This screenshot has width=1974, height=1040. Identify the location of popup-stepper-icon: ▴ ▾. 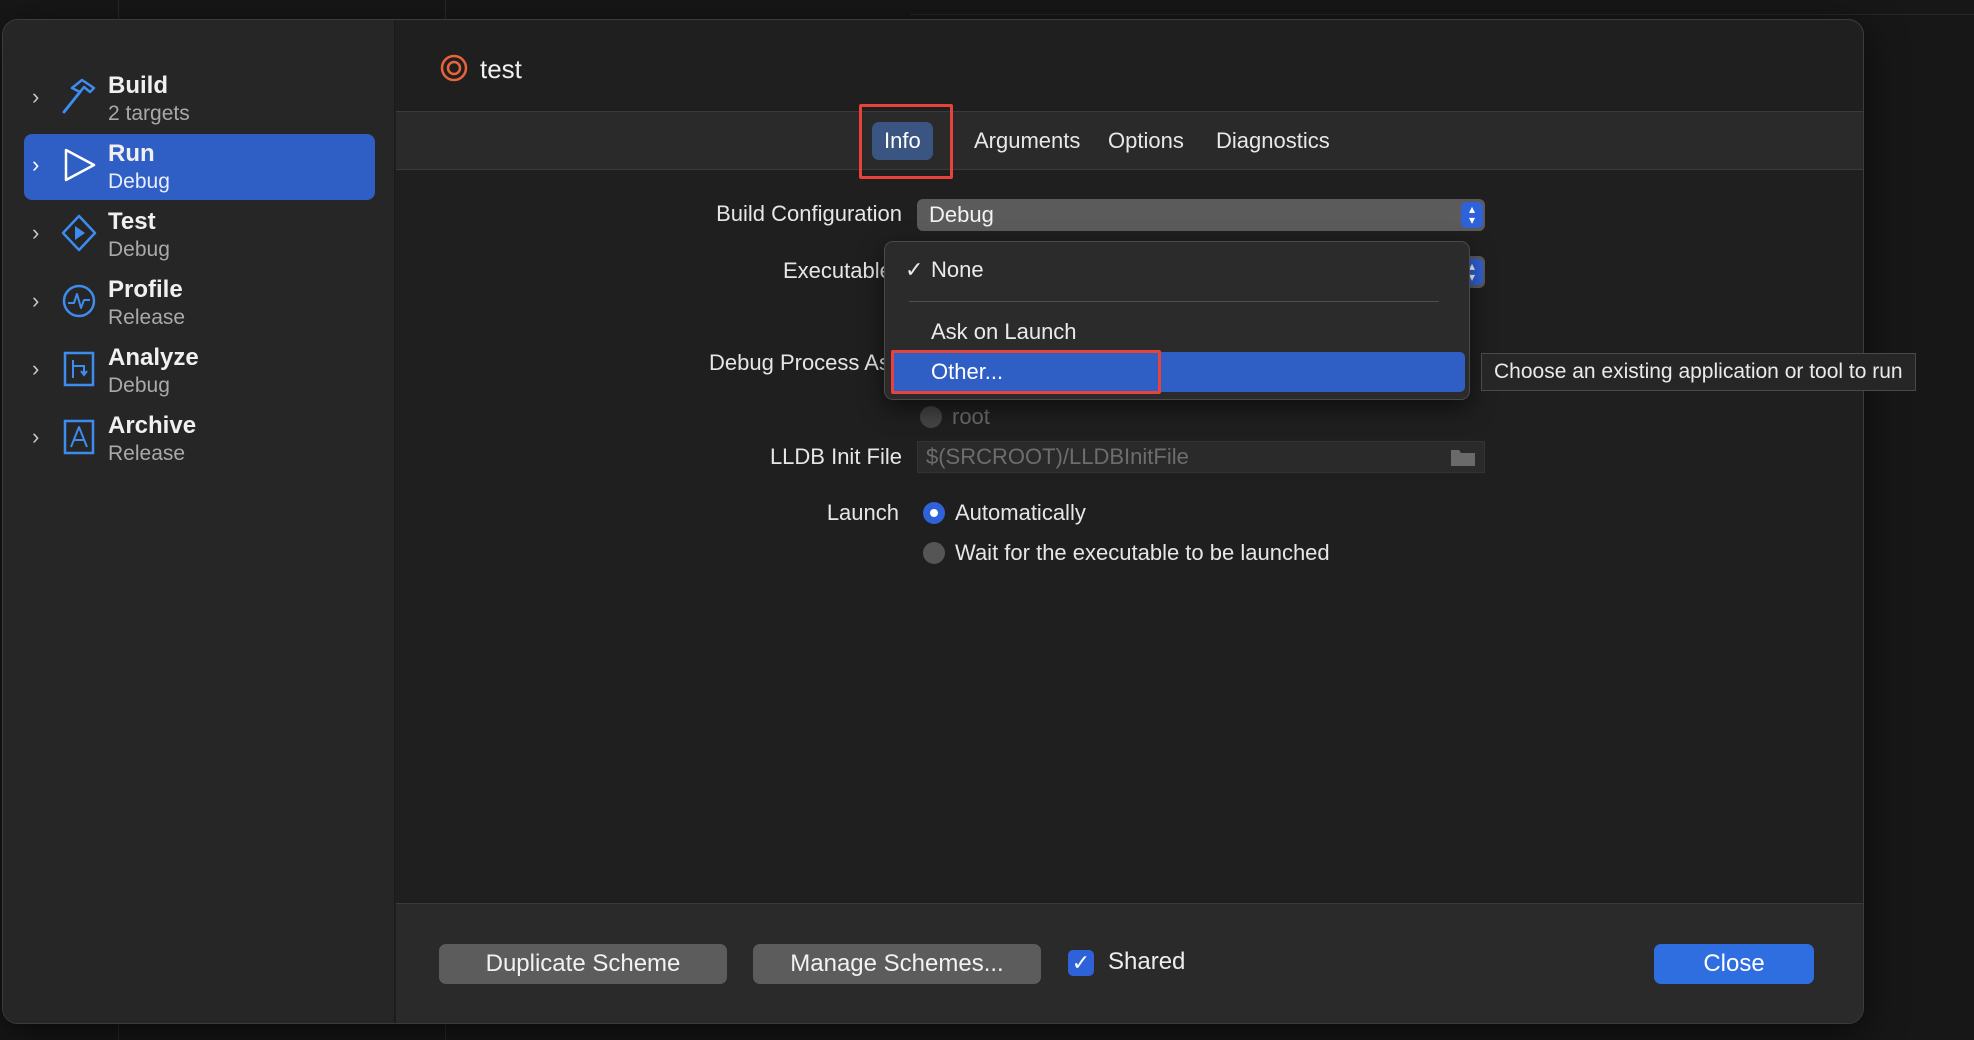
(1472, 215).